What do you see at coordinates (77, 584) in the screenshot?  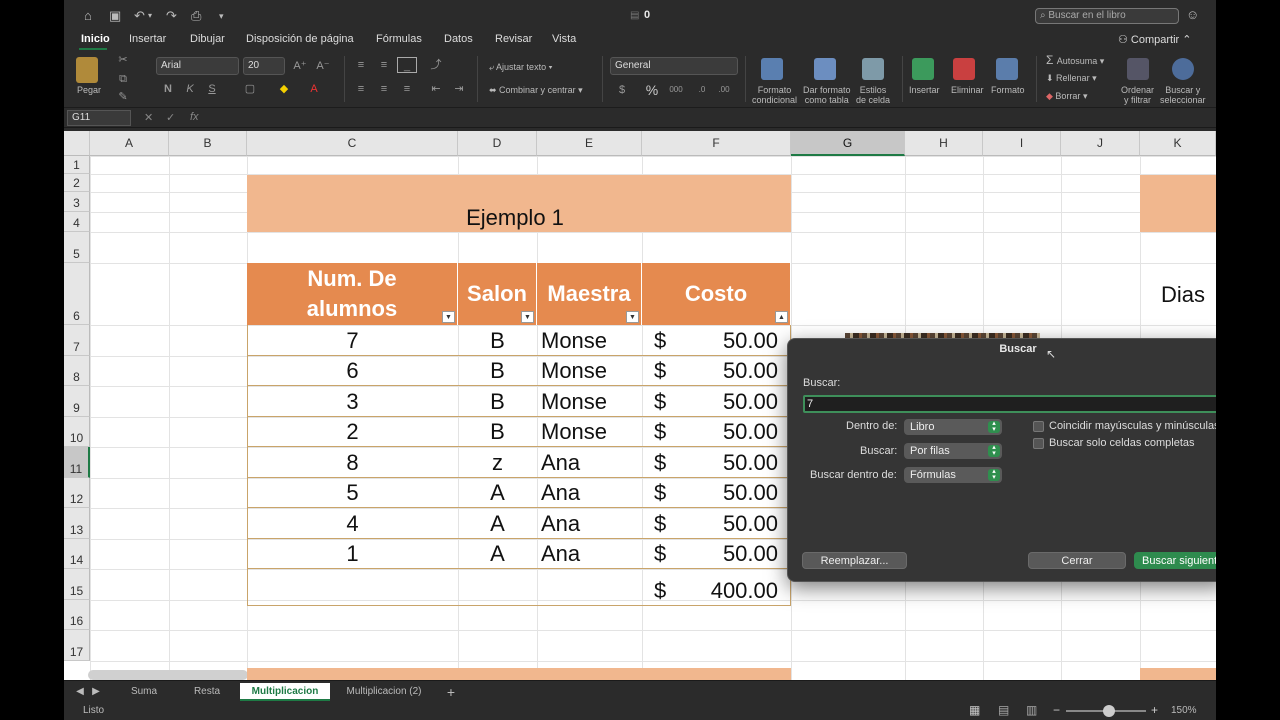 I see `row-header-15: 15` at bounding box center [77, 584].